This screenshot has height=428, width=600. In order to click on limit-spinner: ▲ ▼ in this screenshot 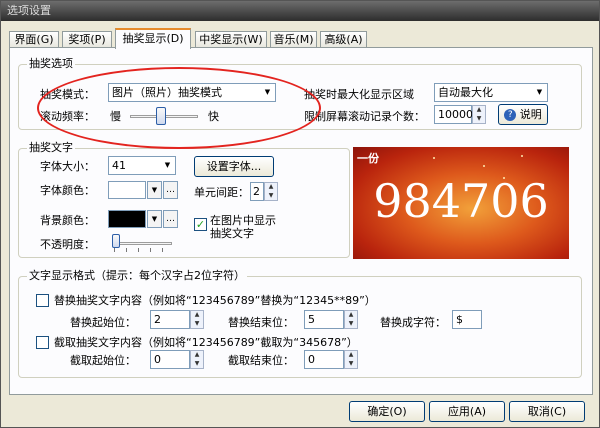, I will do `click(479, 114)`.